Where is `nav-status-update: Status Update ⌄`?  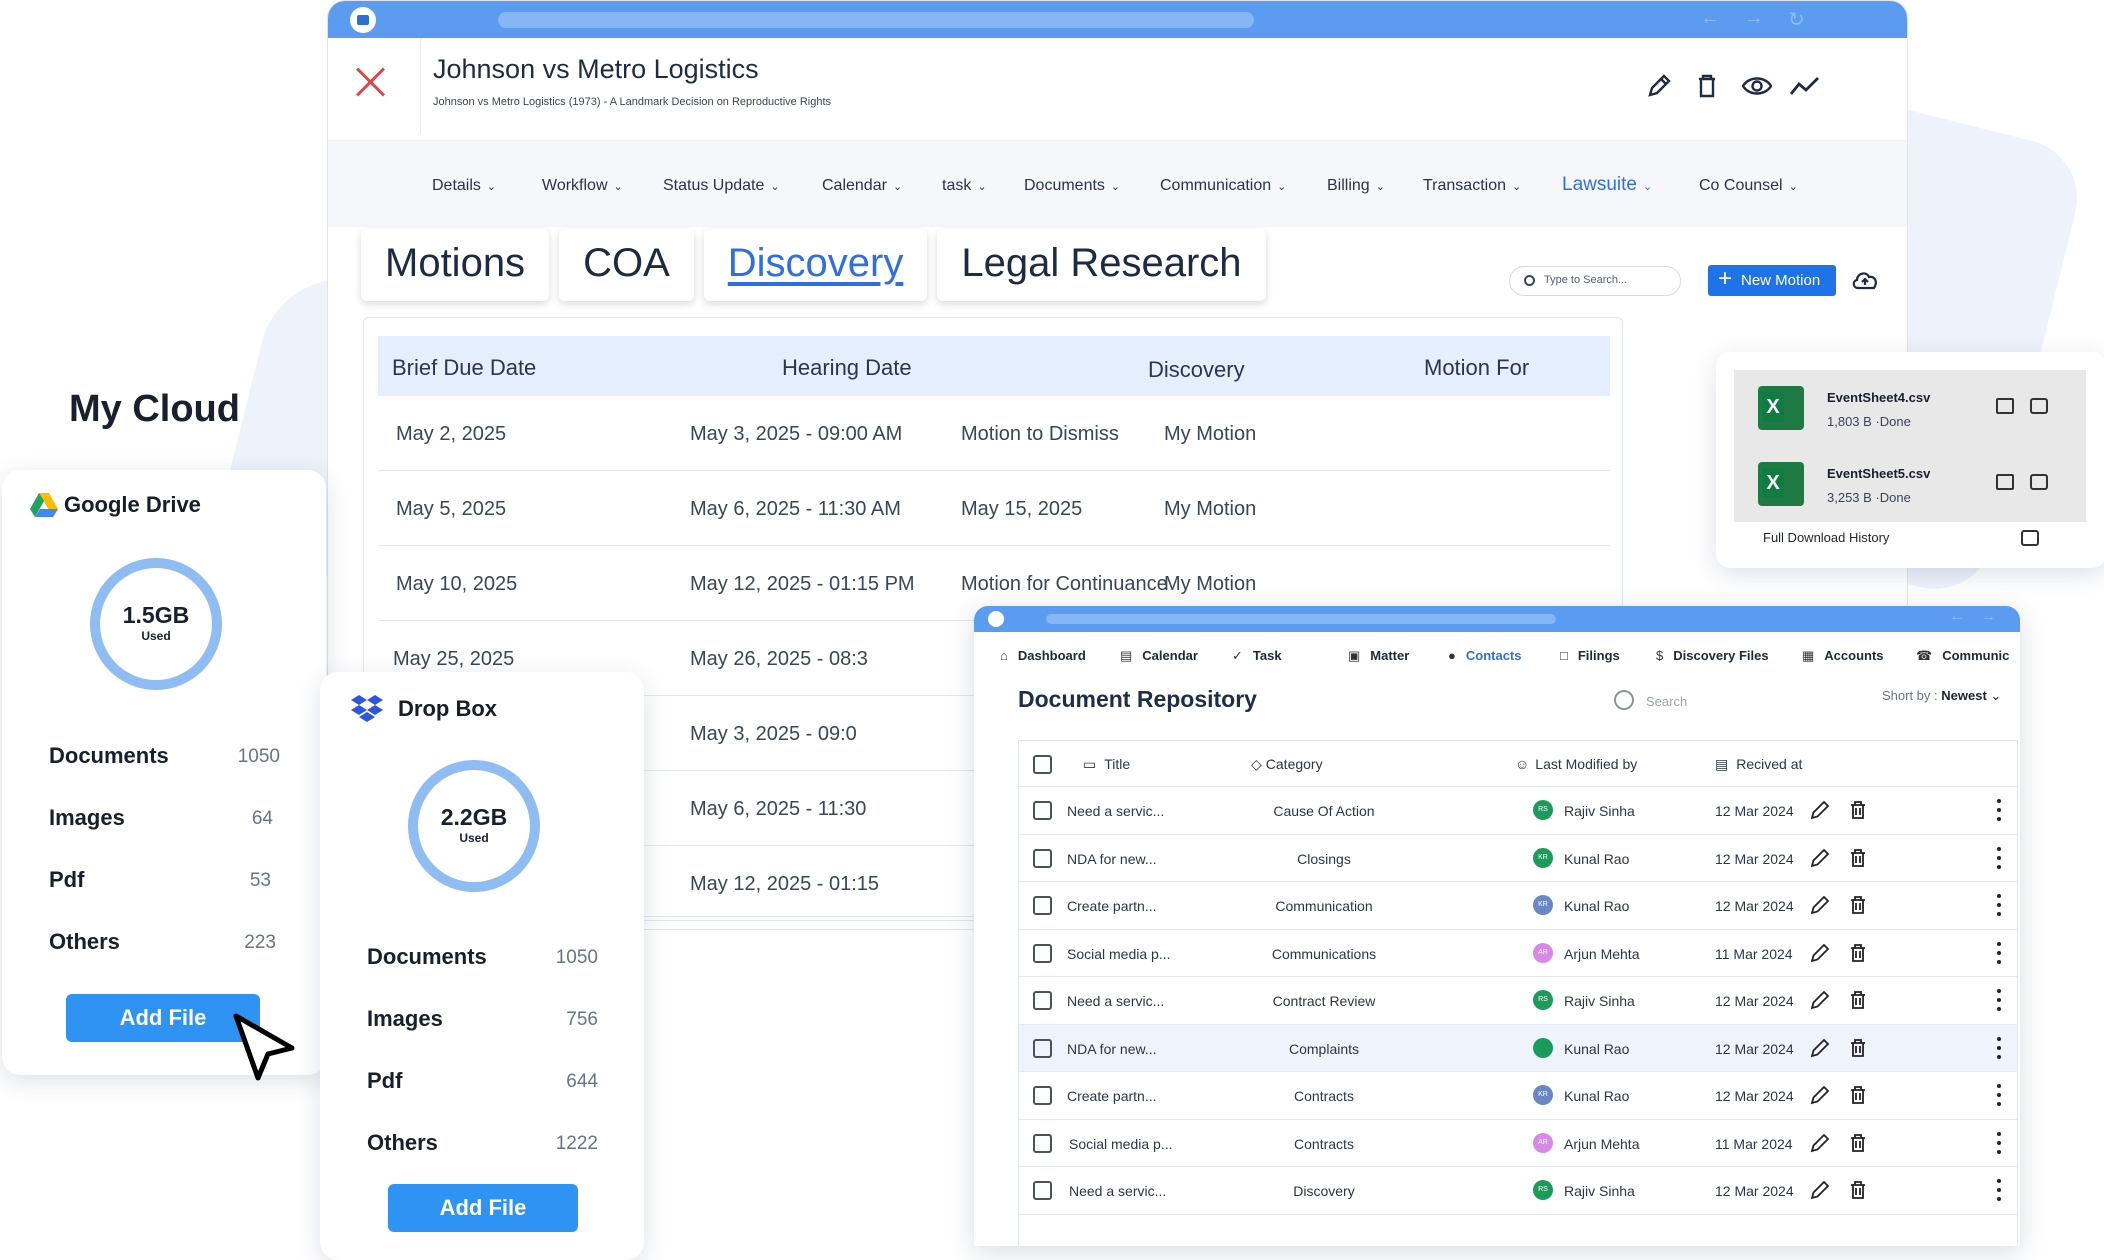 nav-status-update: Status Update ⌄ is located at coordinates (721, 186).